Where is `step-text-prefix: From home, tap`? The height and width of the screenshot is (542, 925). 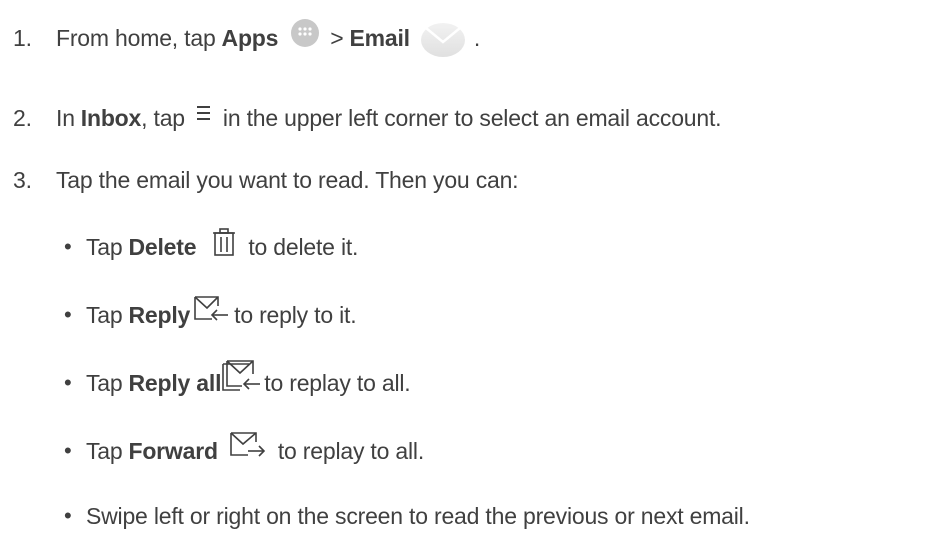
step-text-prefix: From home, tap is located at coordinates (136, 37).